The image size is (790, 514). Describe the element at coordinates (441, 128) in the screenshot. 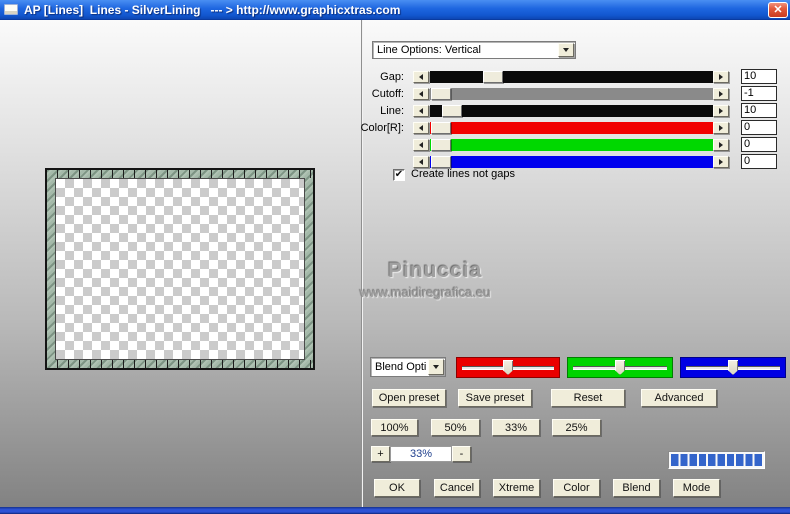

I see `color-r-slider-thumb` at that location.